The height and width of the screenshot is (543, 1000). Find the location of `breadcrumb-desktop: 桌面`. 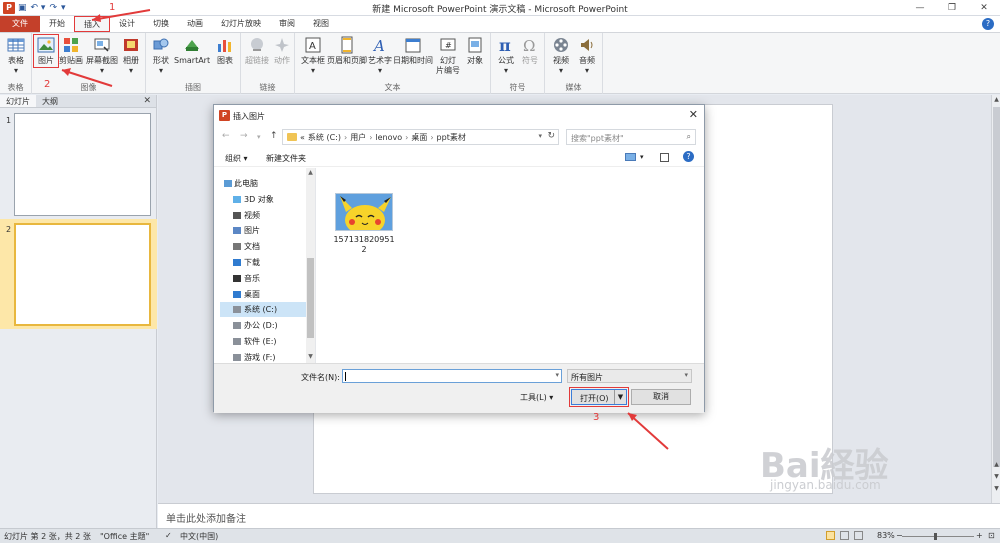

breadcrumb-desktop: 桌面 is located at coordinates (419, 137).